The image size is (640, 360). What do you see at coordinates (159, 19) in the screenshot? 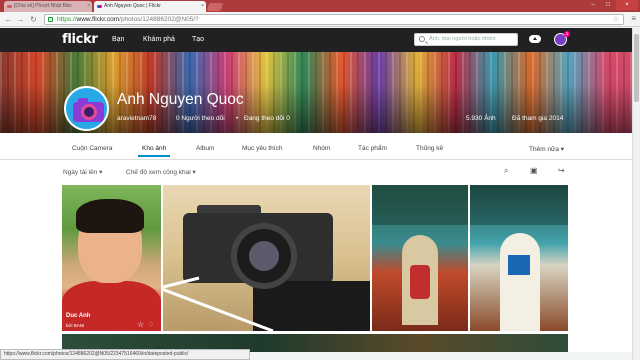
I see `url-path: /photos/124886202@N05/?` at bounding box center [159, 19].